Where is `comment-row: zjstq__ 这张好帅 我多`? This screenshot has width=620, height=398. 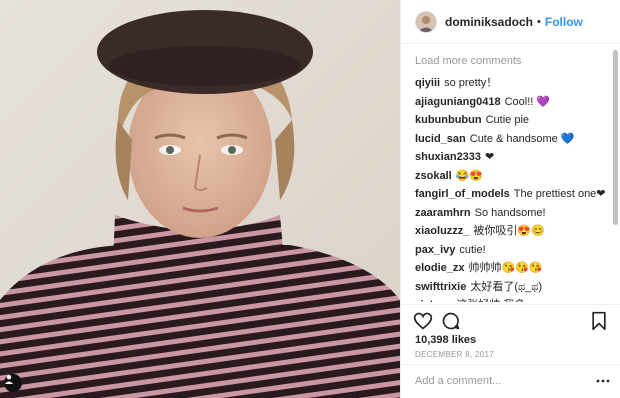
comment-row: zjstq__ 这张好帅 我多 is located at coordinates (511, 299).